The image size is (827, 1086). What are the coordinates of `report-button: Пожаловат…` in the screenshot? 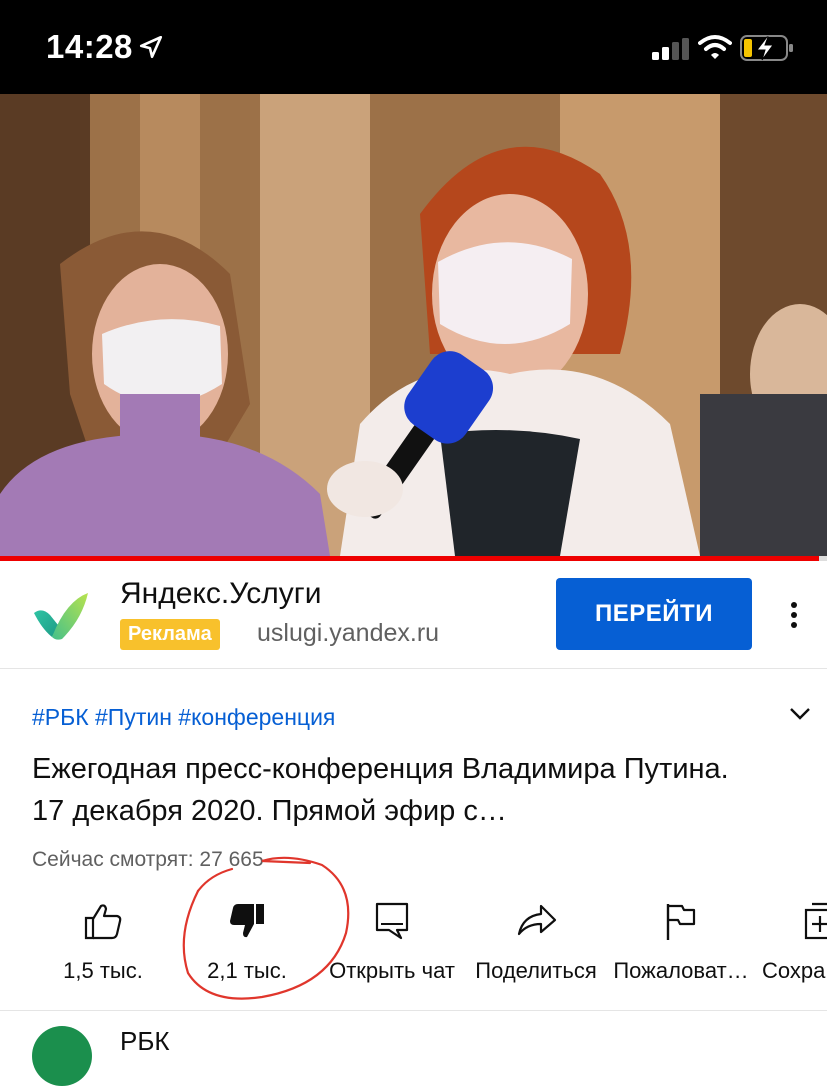 It's located at (681, 945).